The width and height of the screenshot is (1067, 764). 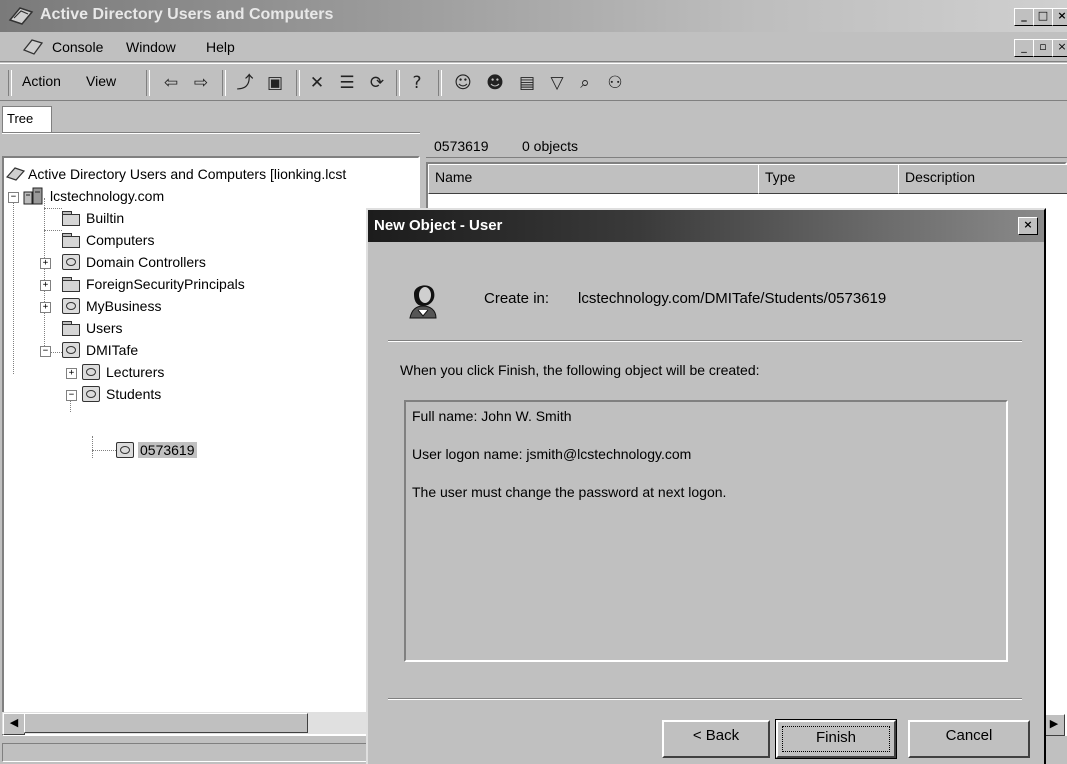 I want to click on tree-item-mybusiness: + MyBusiness, so click(x=190, y=307).